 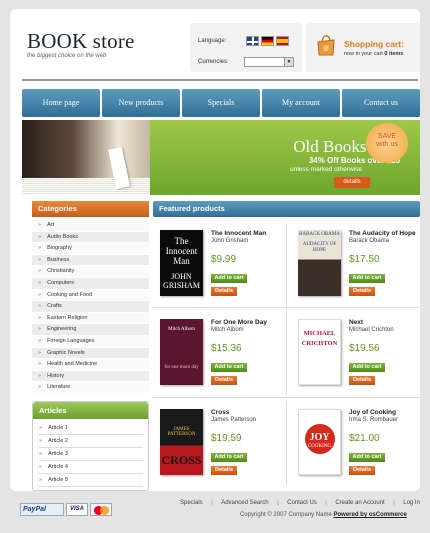 I want to click on flag-germany-icon, so click(x=267, y=41).